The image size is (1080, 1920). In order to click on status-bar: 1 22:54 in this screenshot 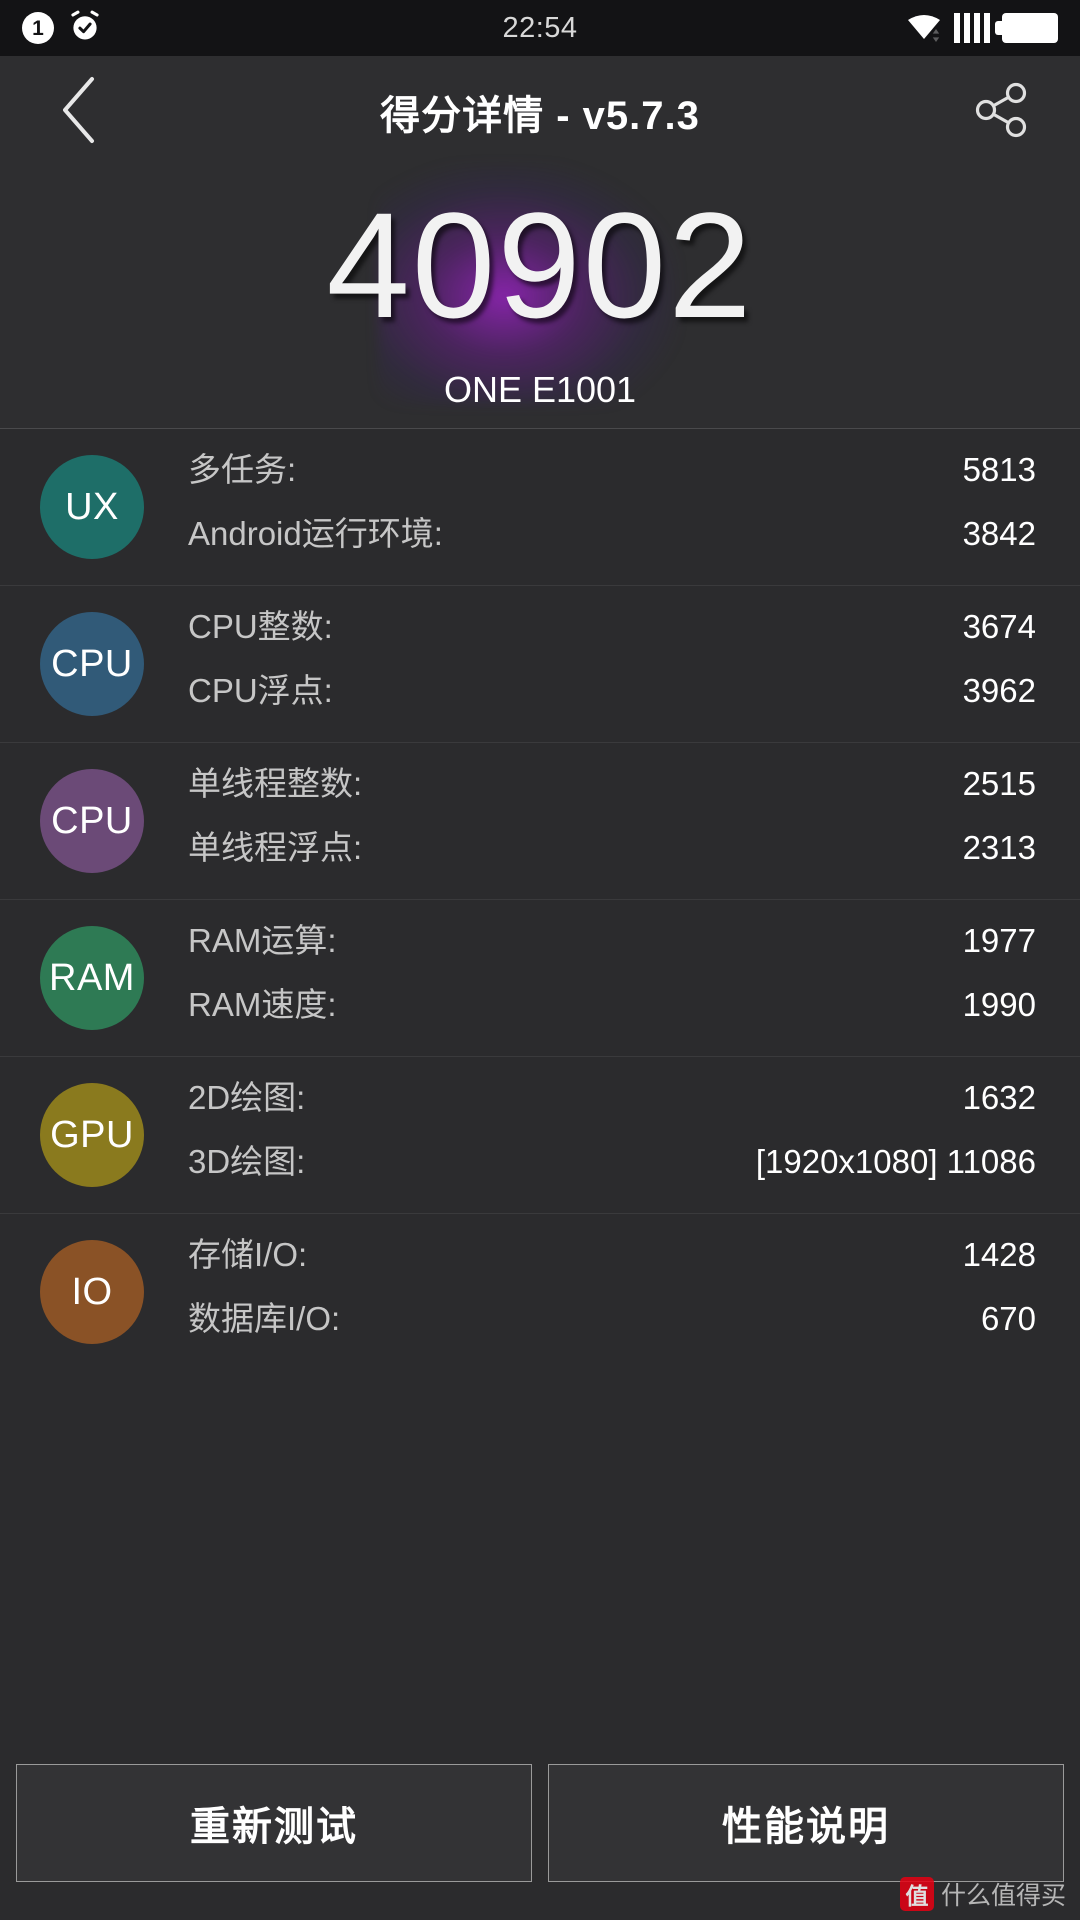, I will do `click(540, 28)`.